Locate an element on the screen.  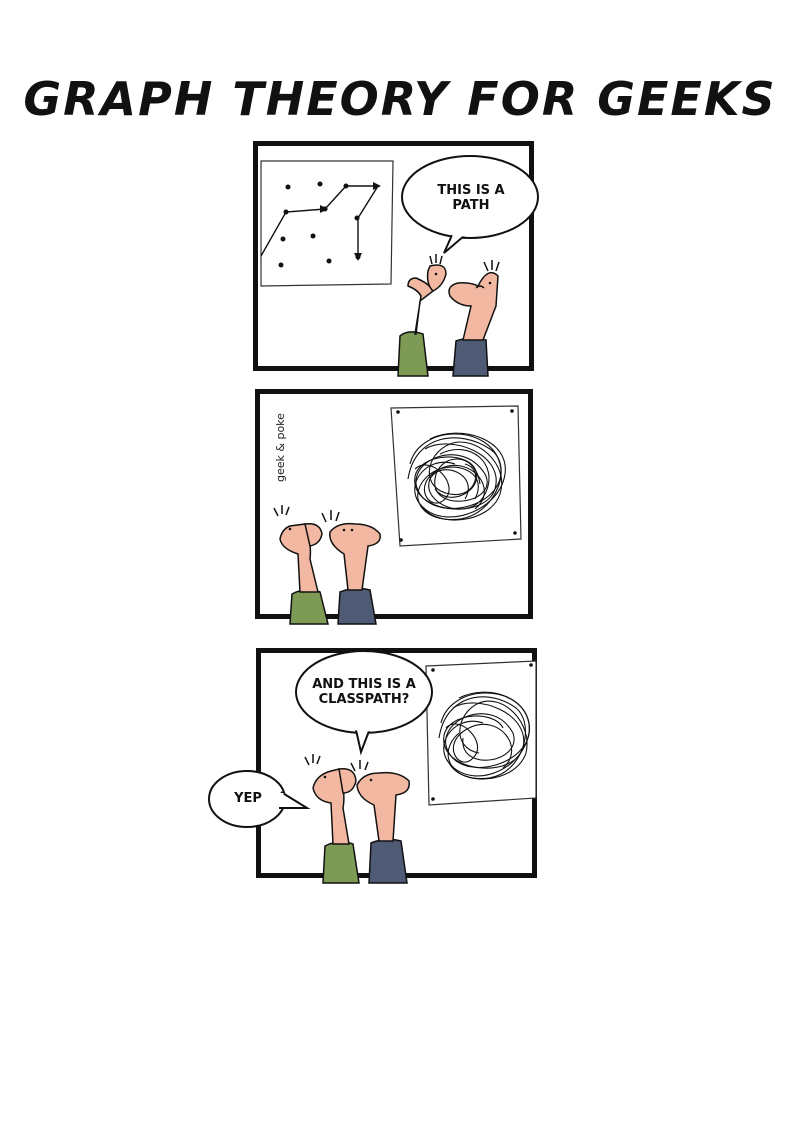
comic-panel-1: THIS IS A PATH is located at coordinates (396, 259).